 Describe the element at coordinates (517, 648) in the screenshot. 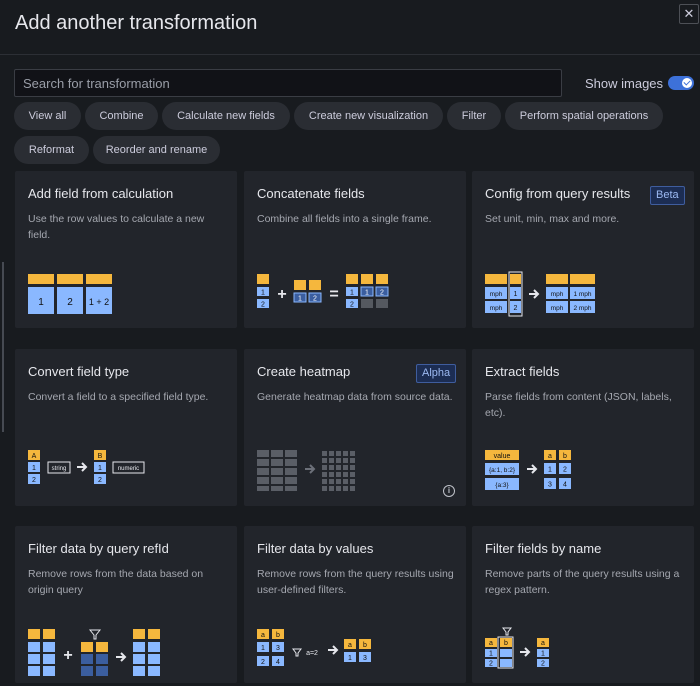

I see `filter-name-illustration: a b 1 2 a 1 2` at that location.